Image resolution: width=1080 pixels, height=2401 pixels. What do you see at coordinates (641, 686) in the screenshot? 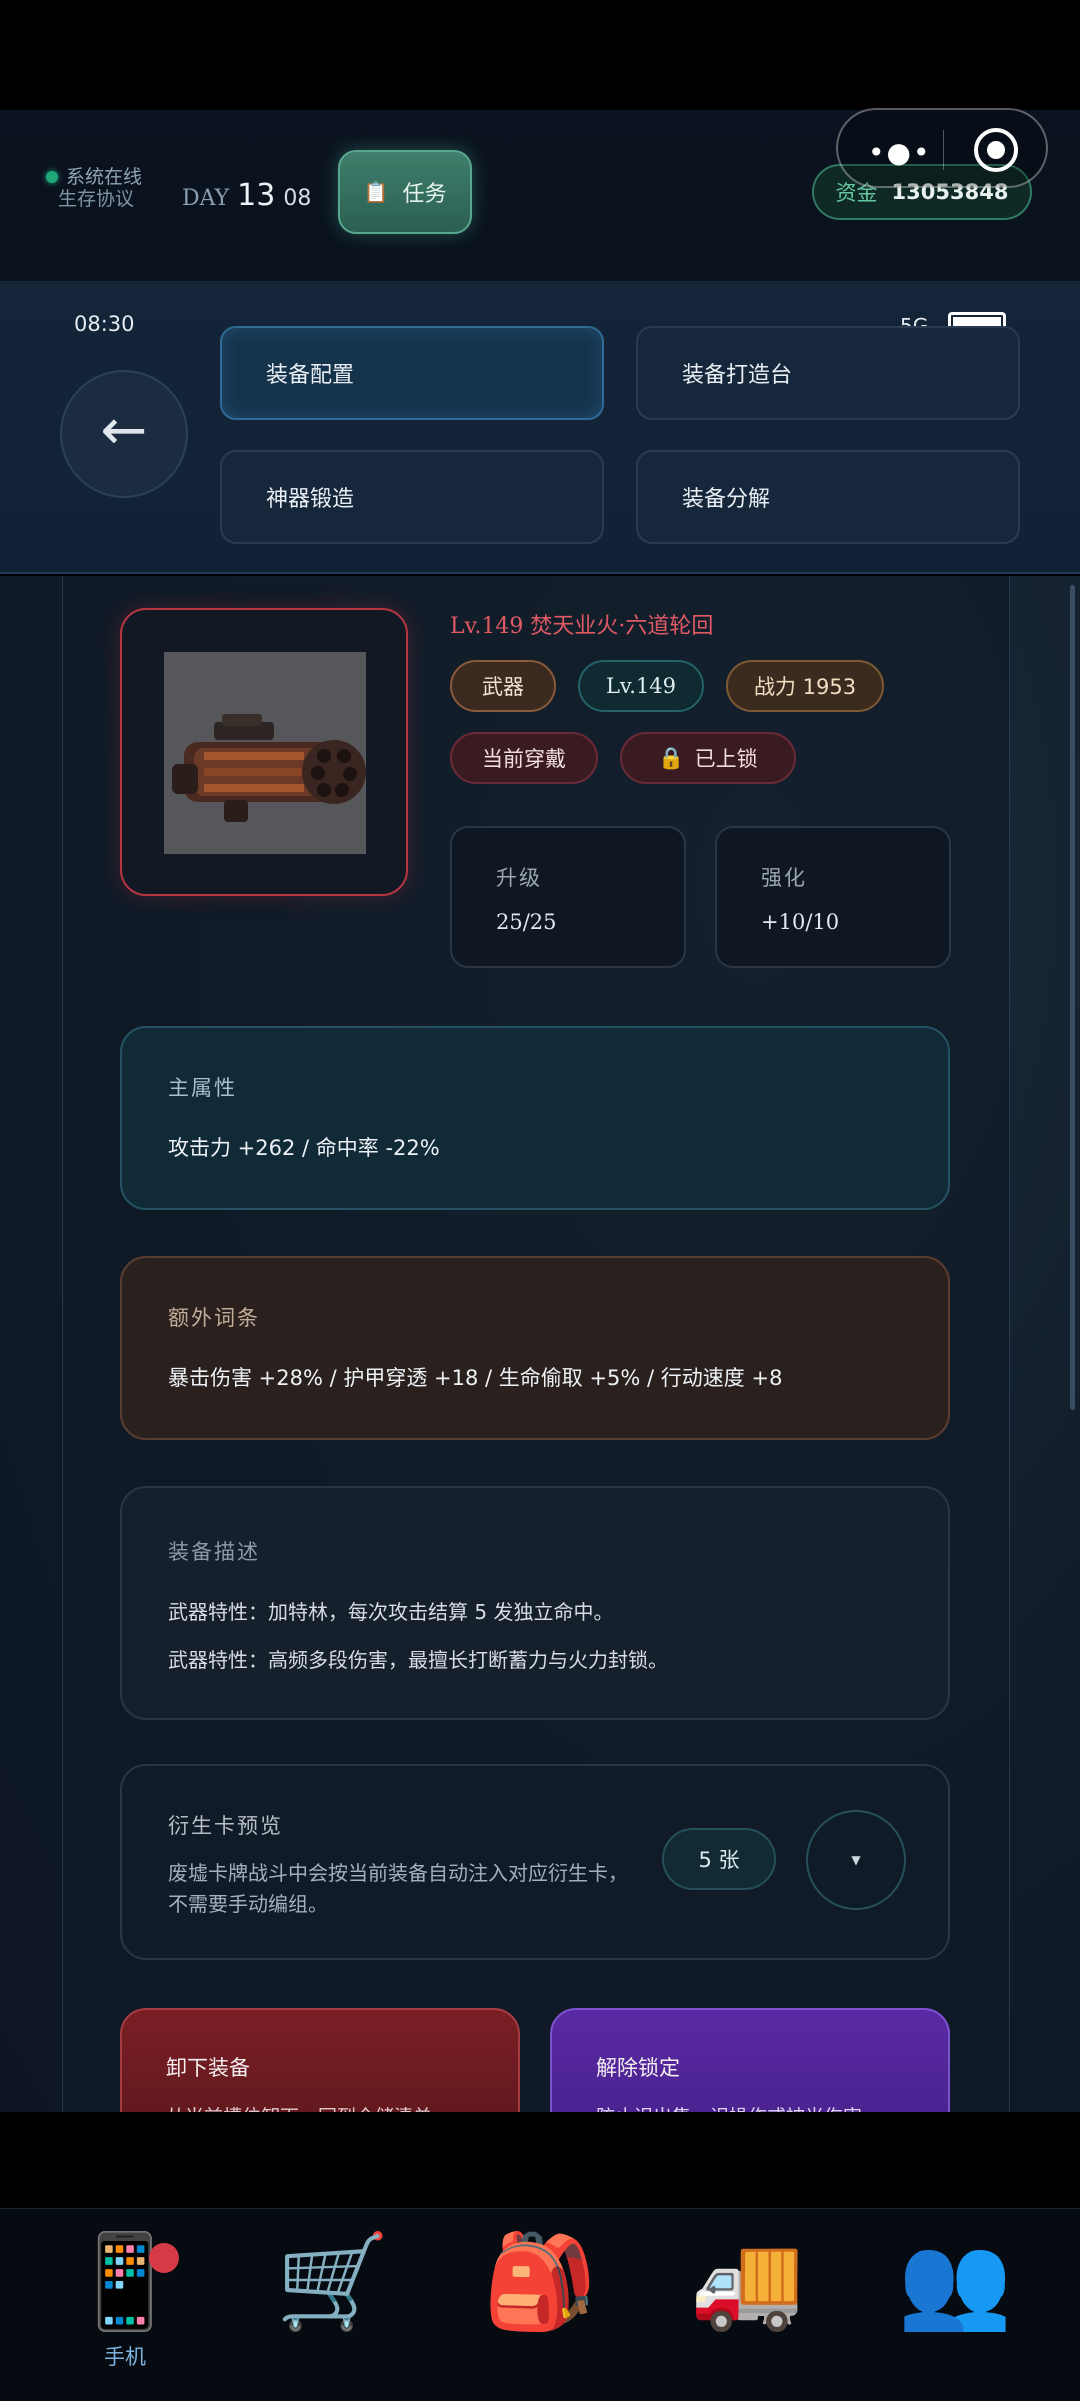
I see `level-tag: Lv.149` at bounding box center [641, 686].